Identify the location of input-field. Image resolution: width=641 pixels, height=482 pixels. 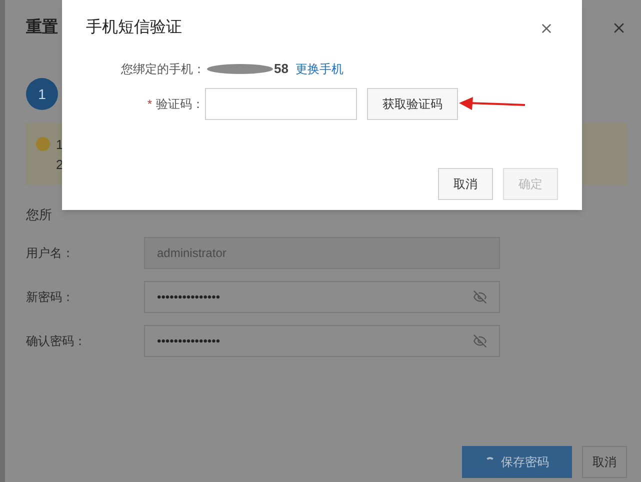
(281, 104).